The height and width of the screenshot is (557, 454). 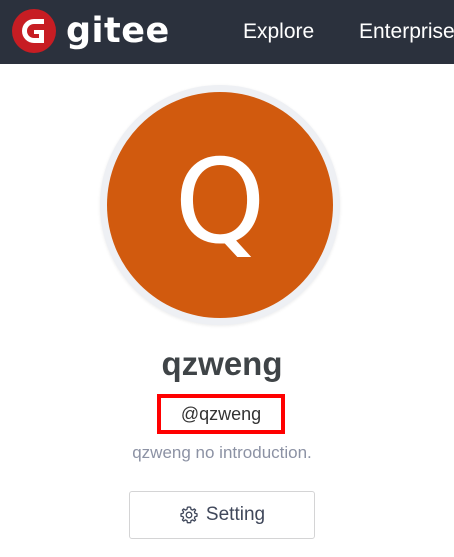 What do you see at coordinates (406, 32) in the screenshot?
I see `nav-enterprise-link: Enterprise` at bounding box center [406, 32].